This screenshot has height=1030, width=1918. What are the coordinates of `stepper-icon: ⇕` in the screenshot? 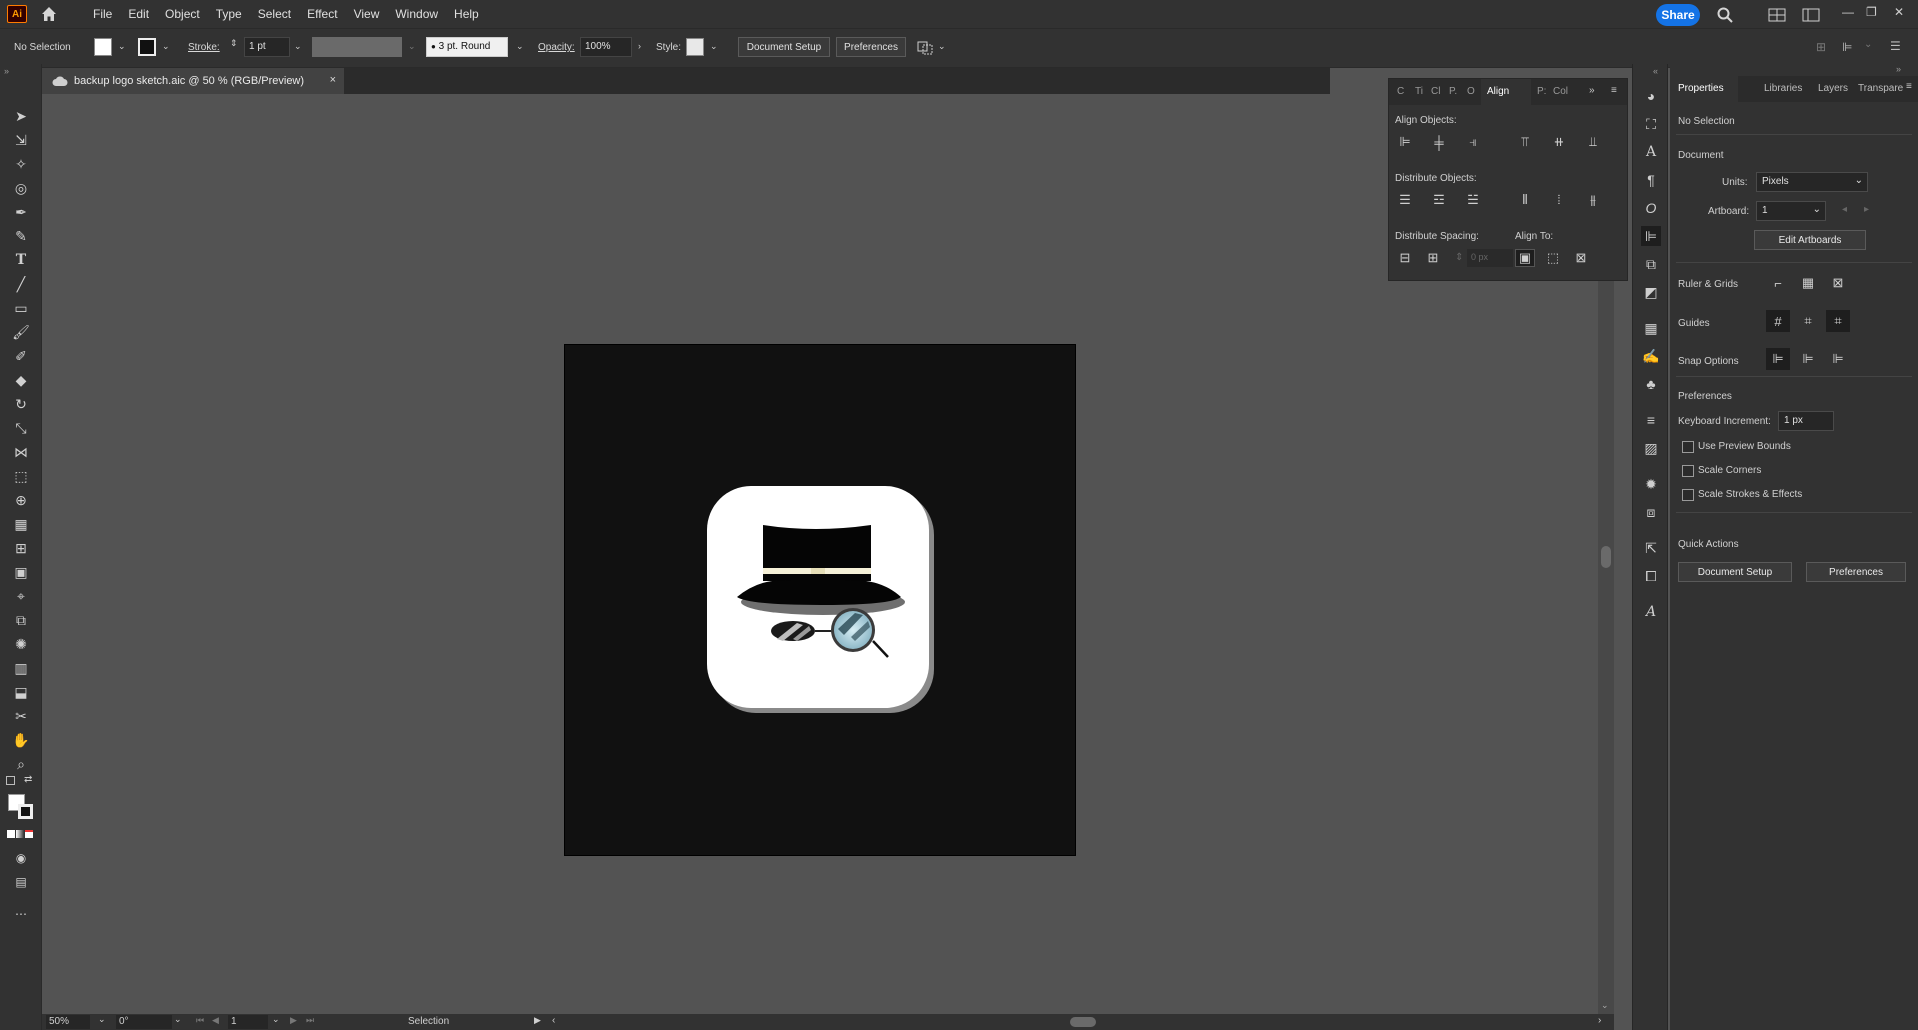 It's located at (234, 43).